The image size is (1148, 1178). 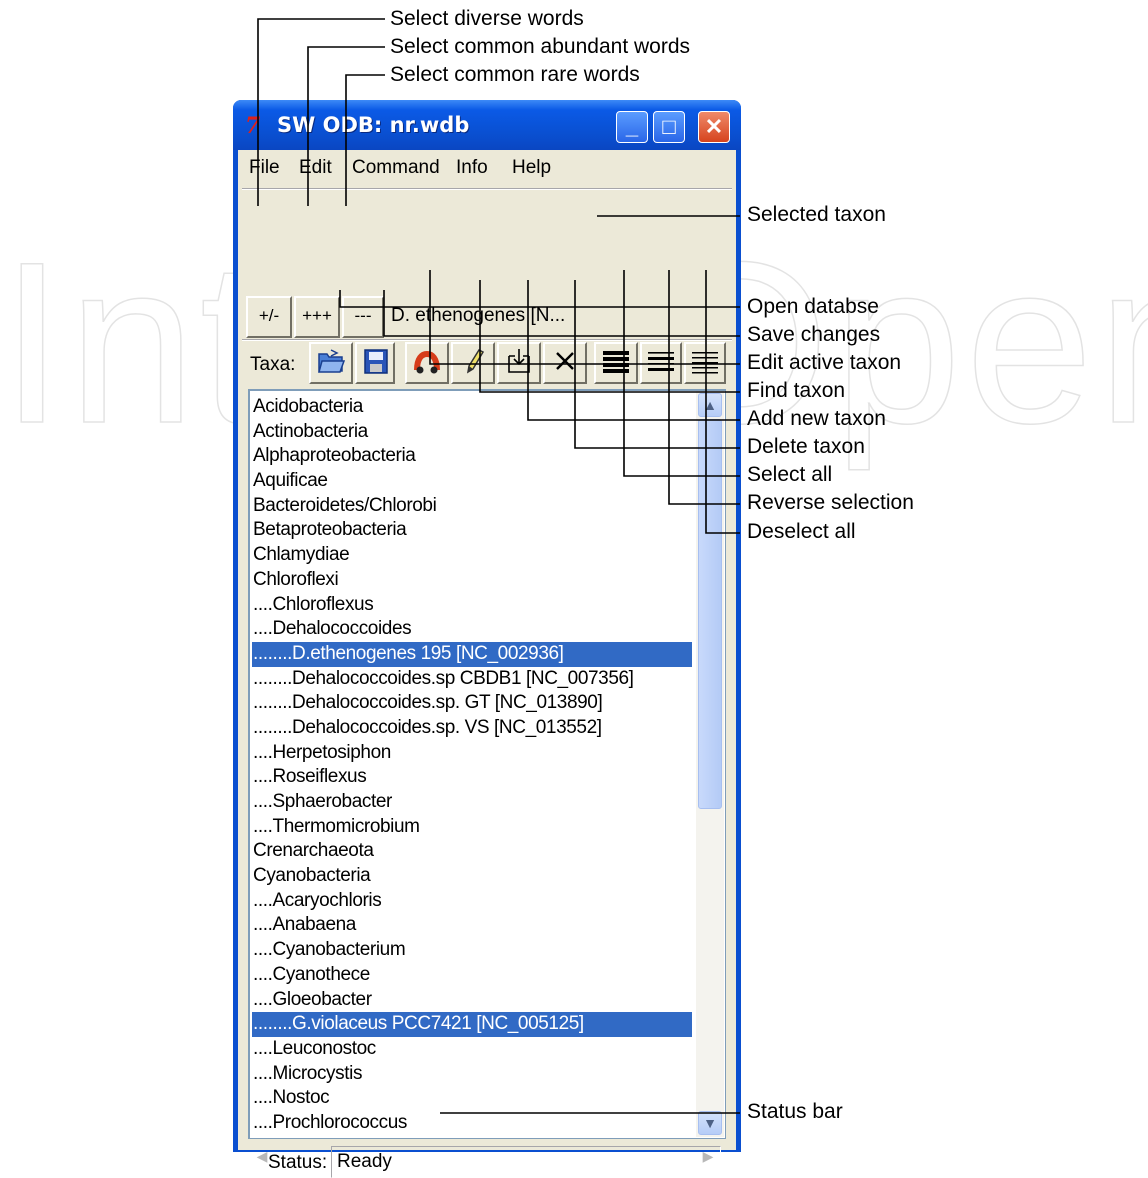 I want to click on list-item: ....Cyanobacterium, so click(x=472, y=950).